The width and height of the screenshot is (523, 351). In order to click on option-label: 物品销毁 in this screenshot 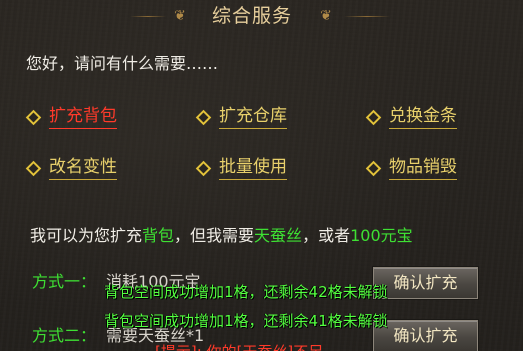, I will do `click(423, 168)`.